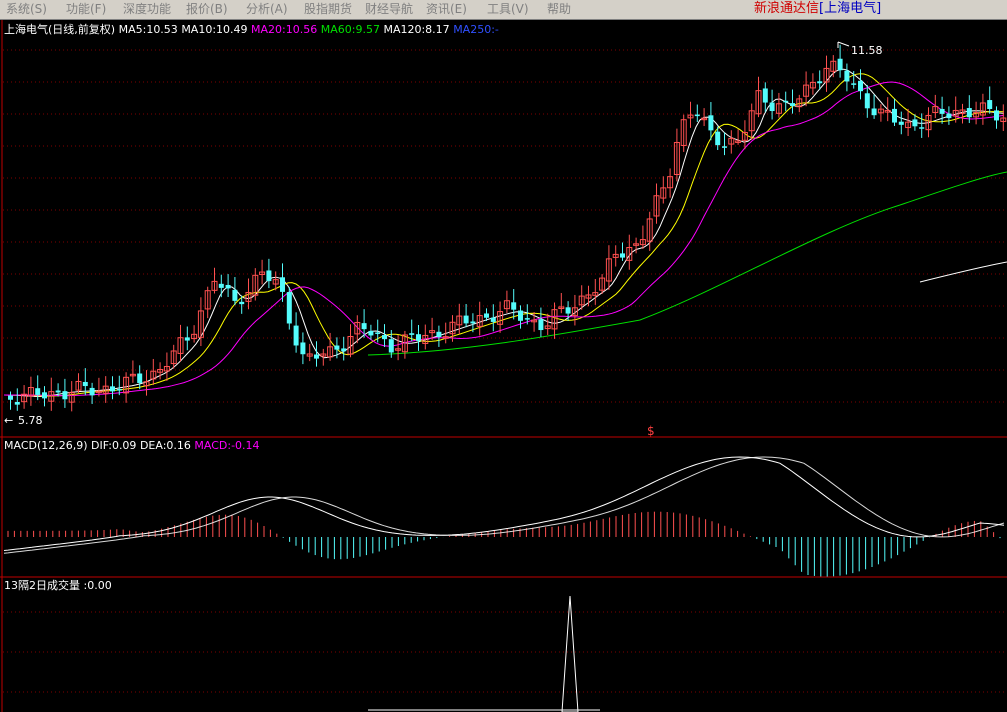  Describe the element at coordinates (26, 9) in the screenshot. I see `menu-item-0: 系统(S)` at that location.